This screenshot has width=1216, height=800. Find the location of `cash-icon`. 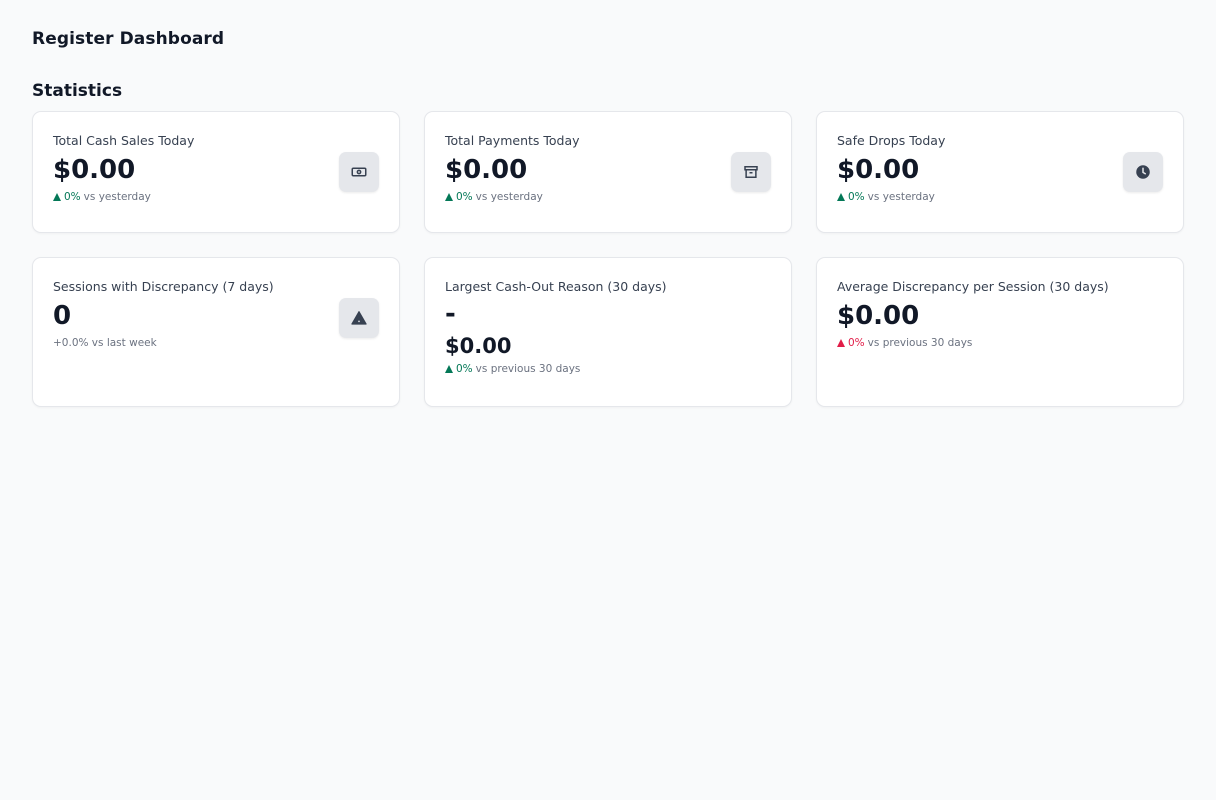

cash-icon is located at coordinates (359, 172).